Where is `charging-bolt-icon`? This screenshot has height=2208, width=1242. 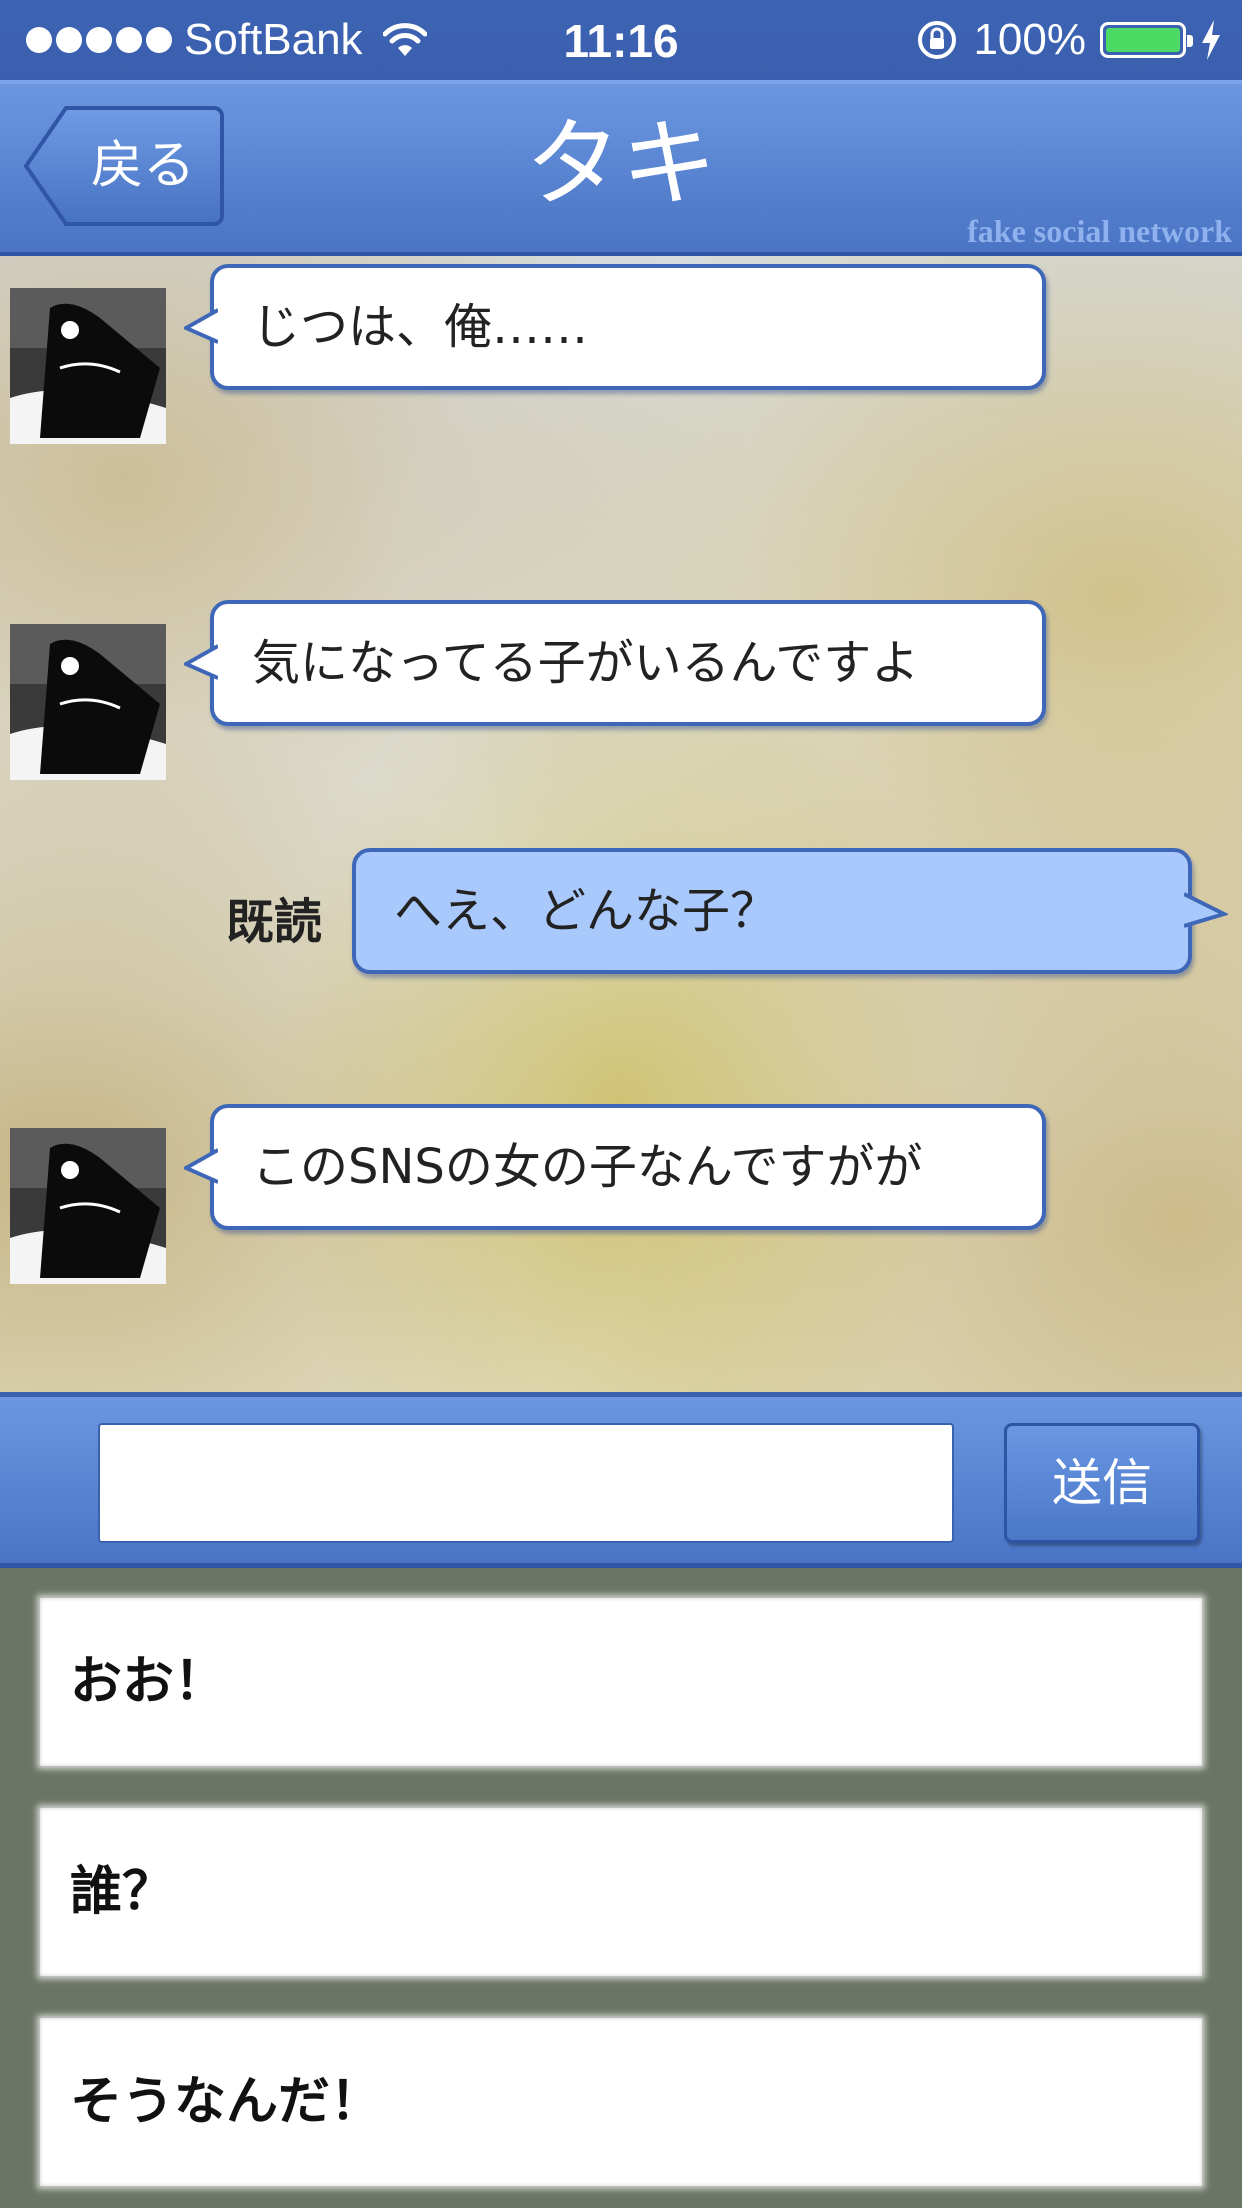 charging-bolt-icon is located at coordinates (1211, 40).